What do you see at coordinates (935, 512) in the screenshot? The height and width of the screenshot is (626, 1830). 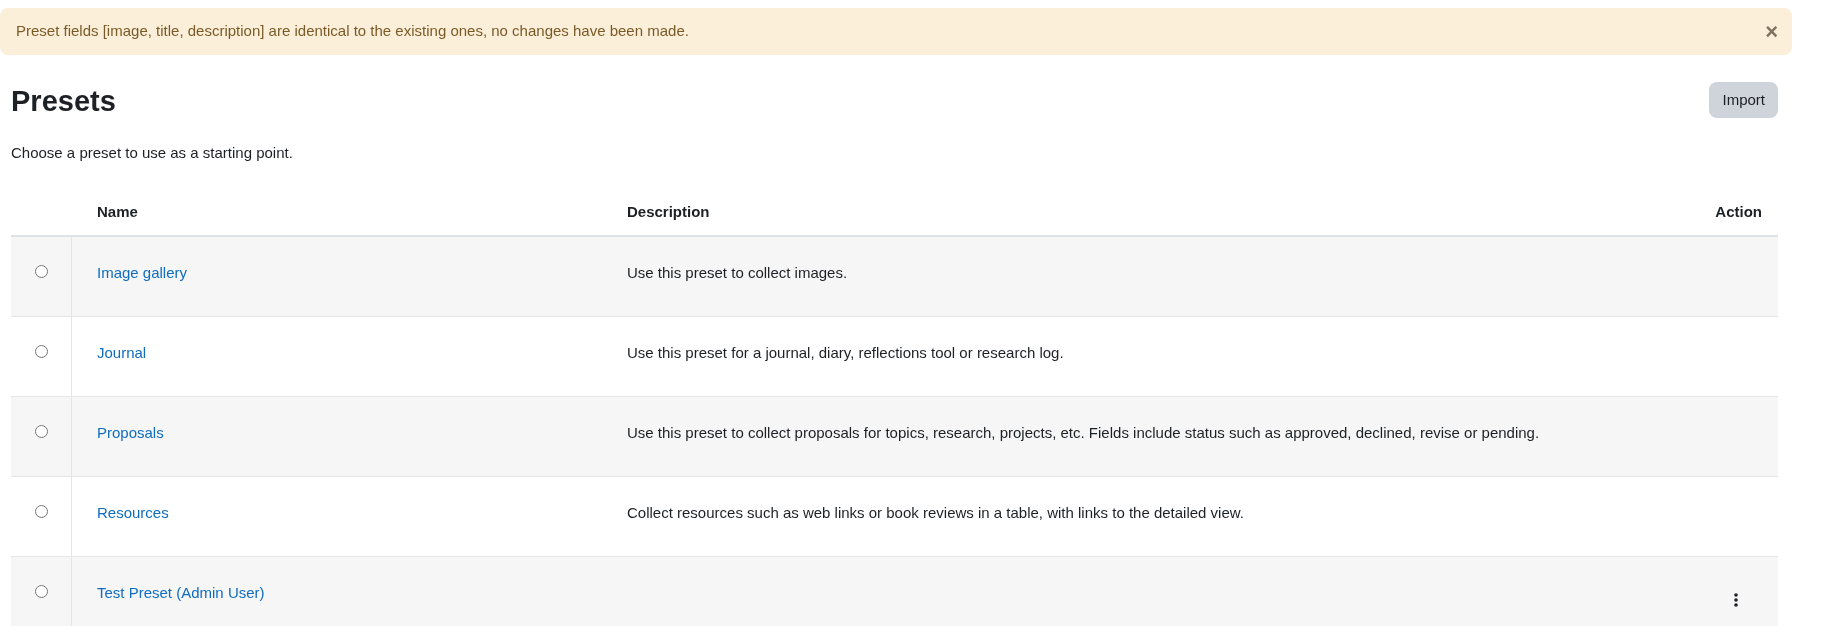 I see `description-text: Collect resources such as web links or book reviews in a table, with links to the detailed view.` at bounding box center [935, 512].